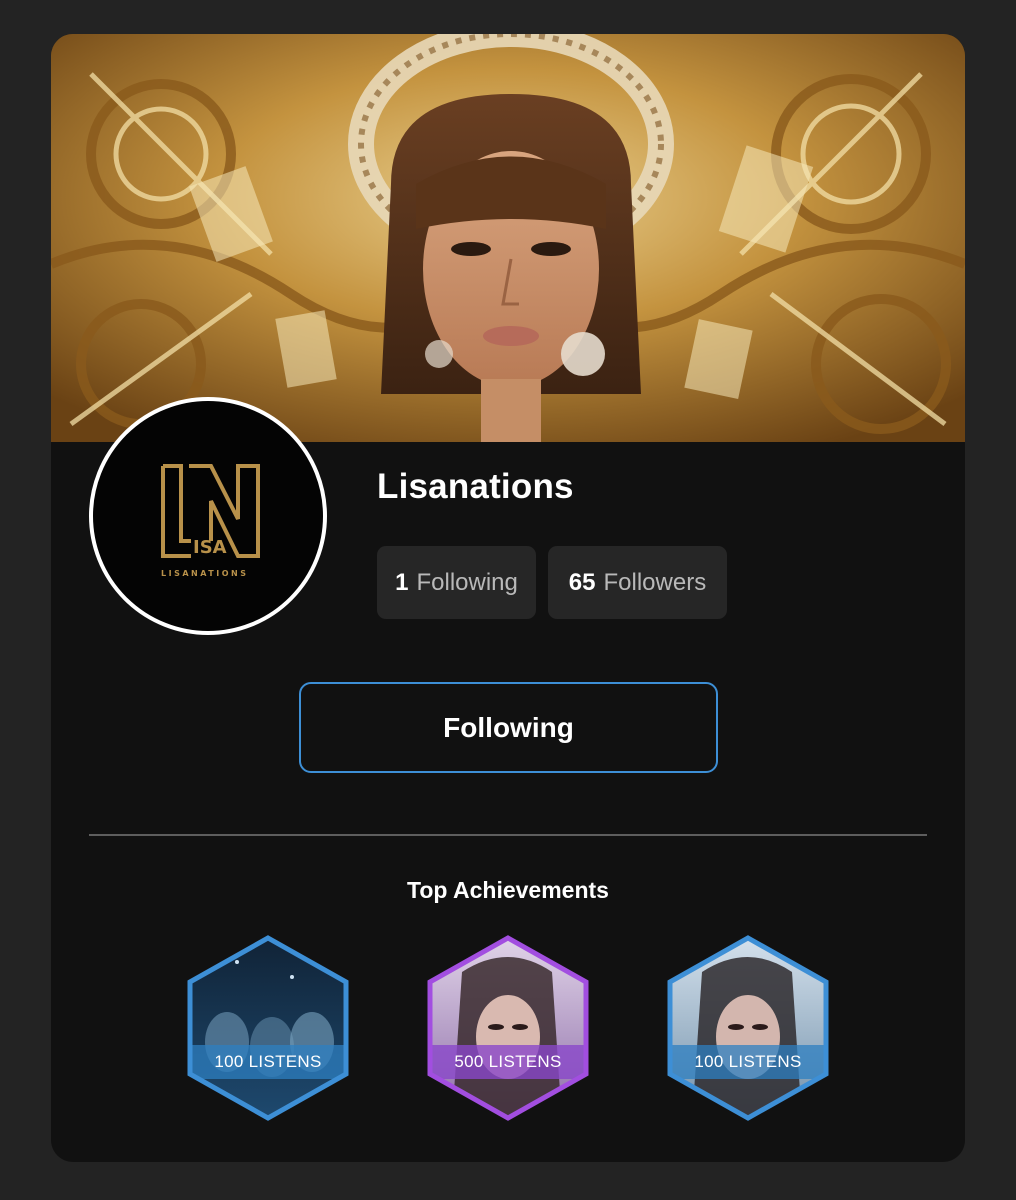  I want to click on section-divider, so click(508, 835).